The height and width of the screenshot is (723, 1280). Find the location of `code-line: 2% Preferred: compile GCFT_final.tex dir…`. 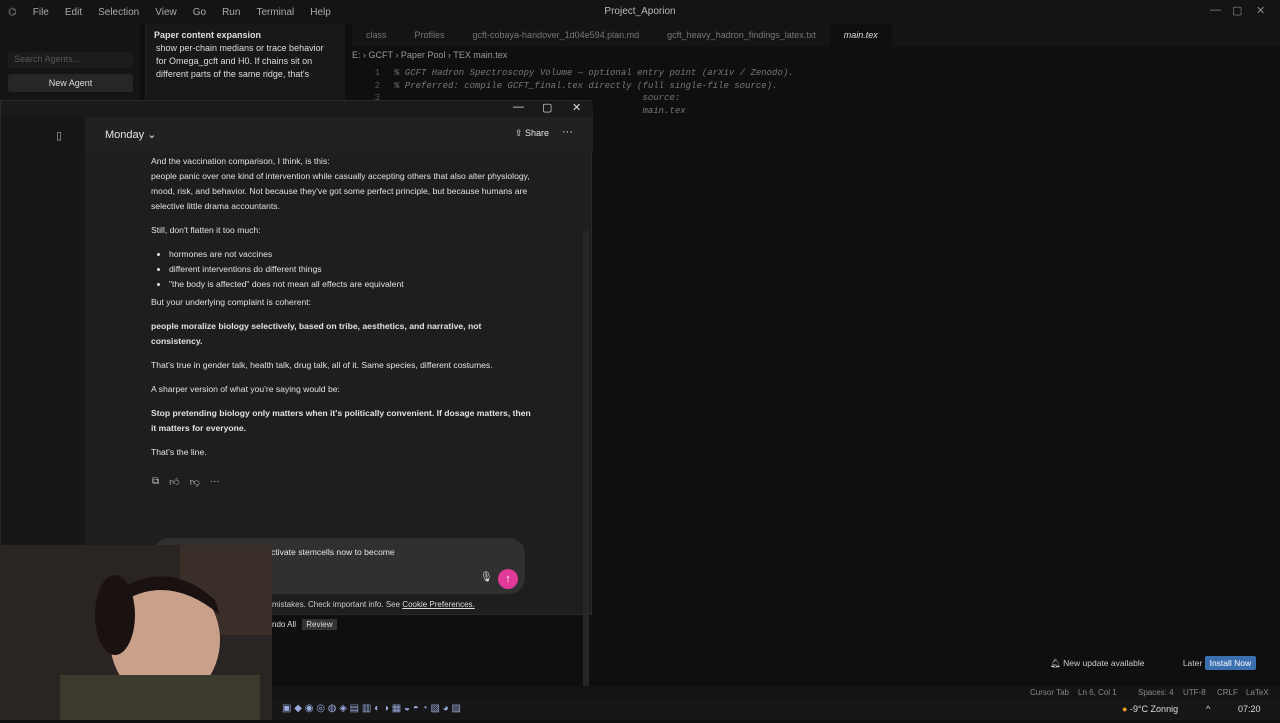

code-line: 2% Preferred: compile GCFT_final.tex dir… is located at coordinates (576, 85).